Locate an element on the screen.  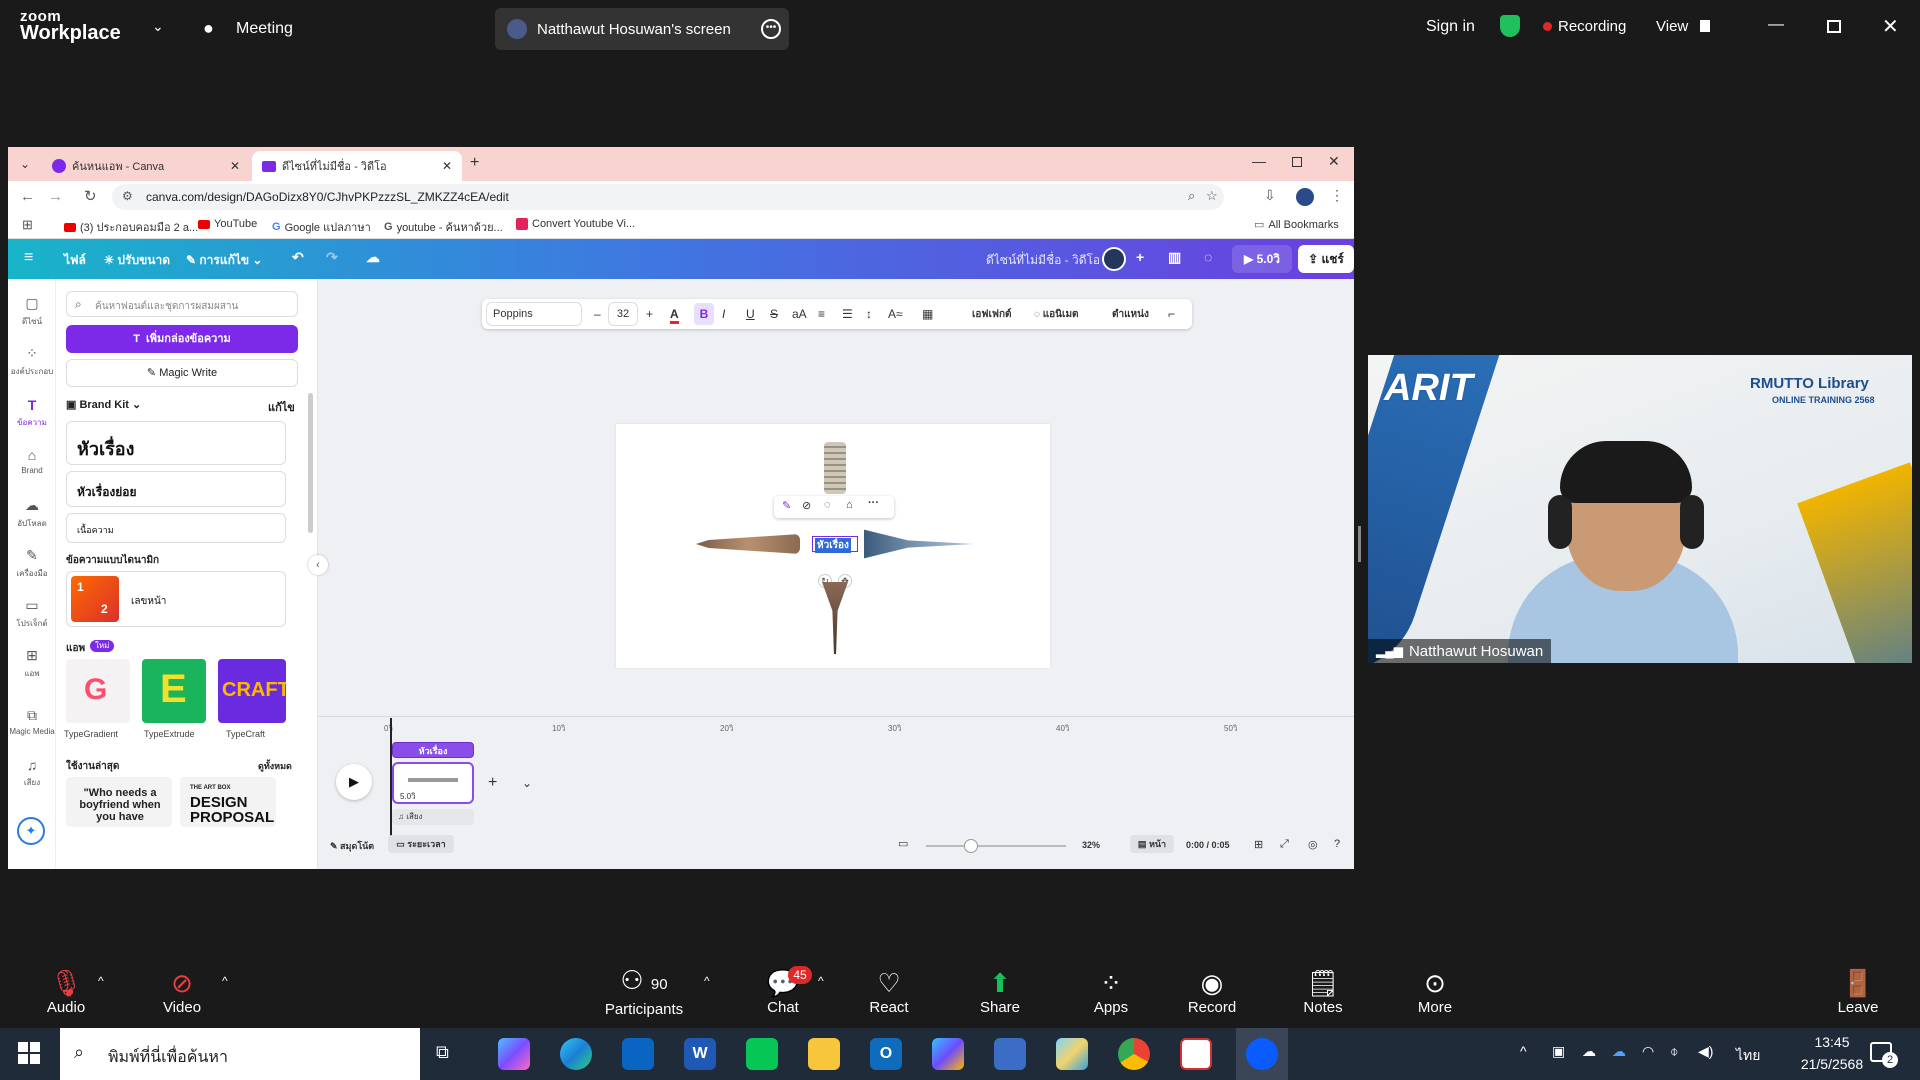
add-page-icon: + is located at coordinates (492, 783).